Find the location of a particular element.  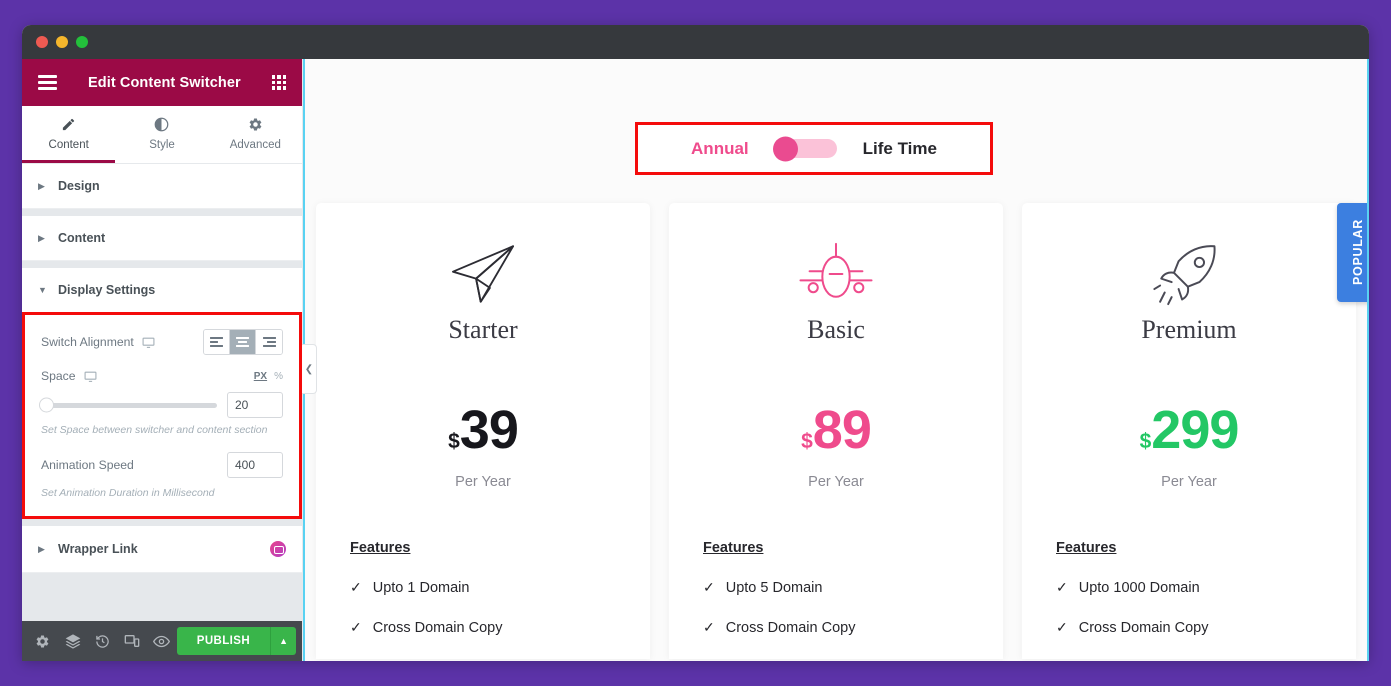

plan-name: Premium is located at coordinates (1189, 329).